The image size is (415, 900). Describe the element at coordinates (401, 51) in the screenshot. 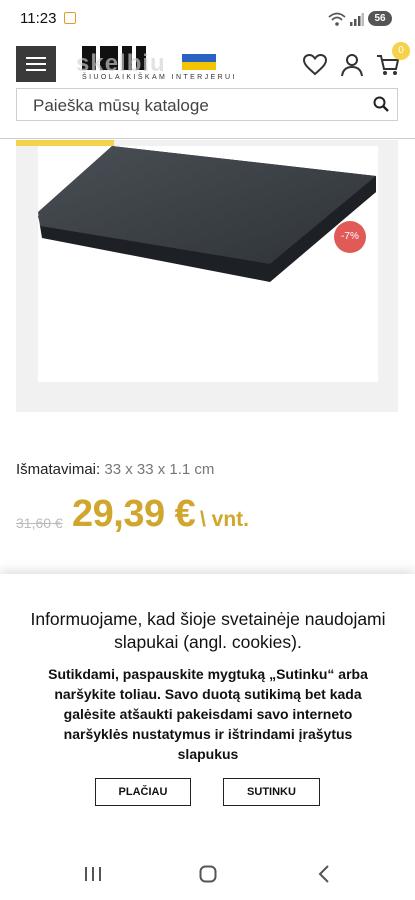

I see `cart-count-badge: 0` at that location.